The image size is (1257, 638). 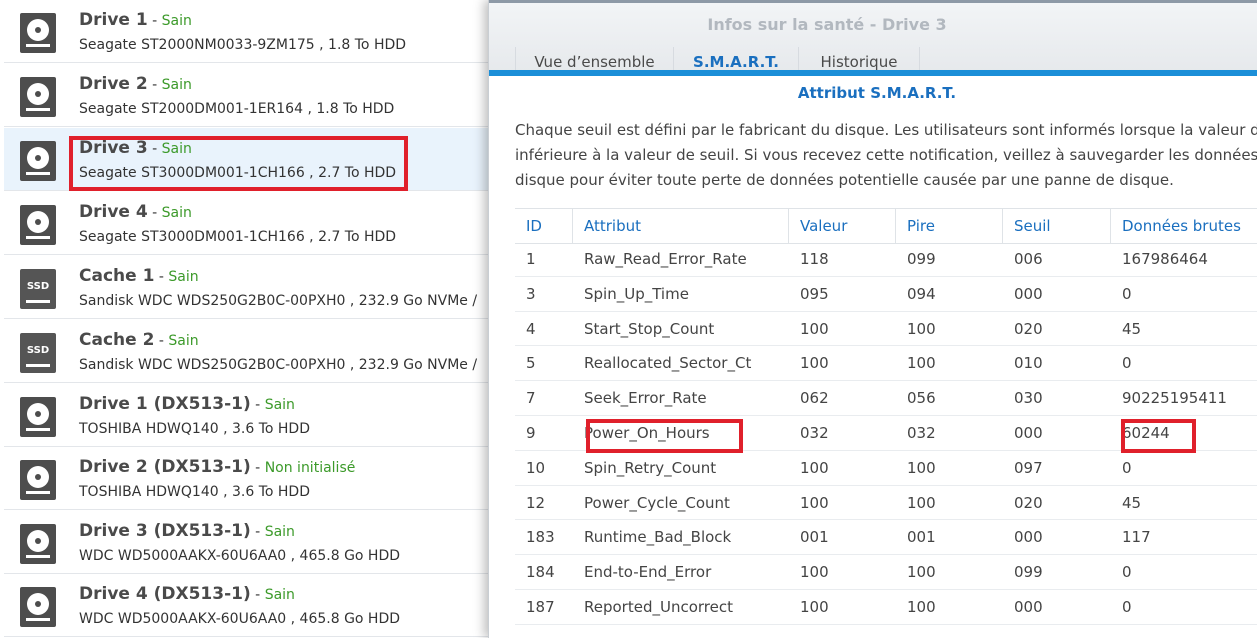 What do you see at coordinates (113, 148) in the screenshot?
I see `drive-name: Drive 3` at bounding box center [113, 148].